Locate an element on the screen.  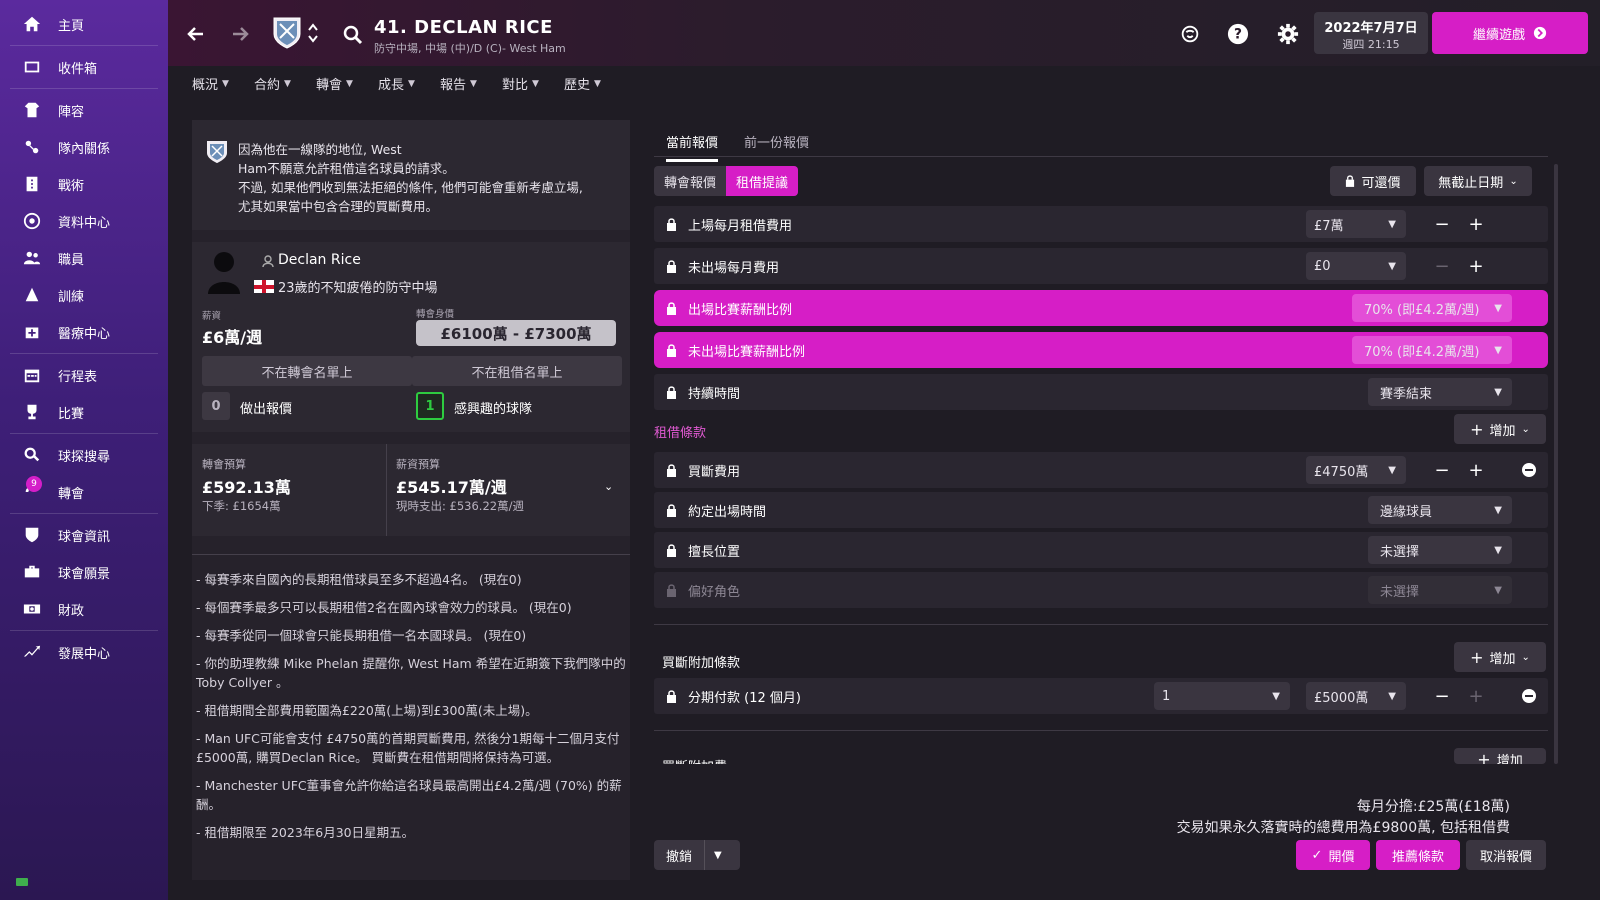
club-crest-icon is located at coordinates (287, 33).